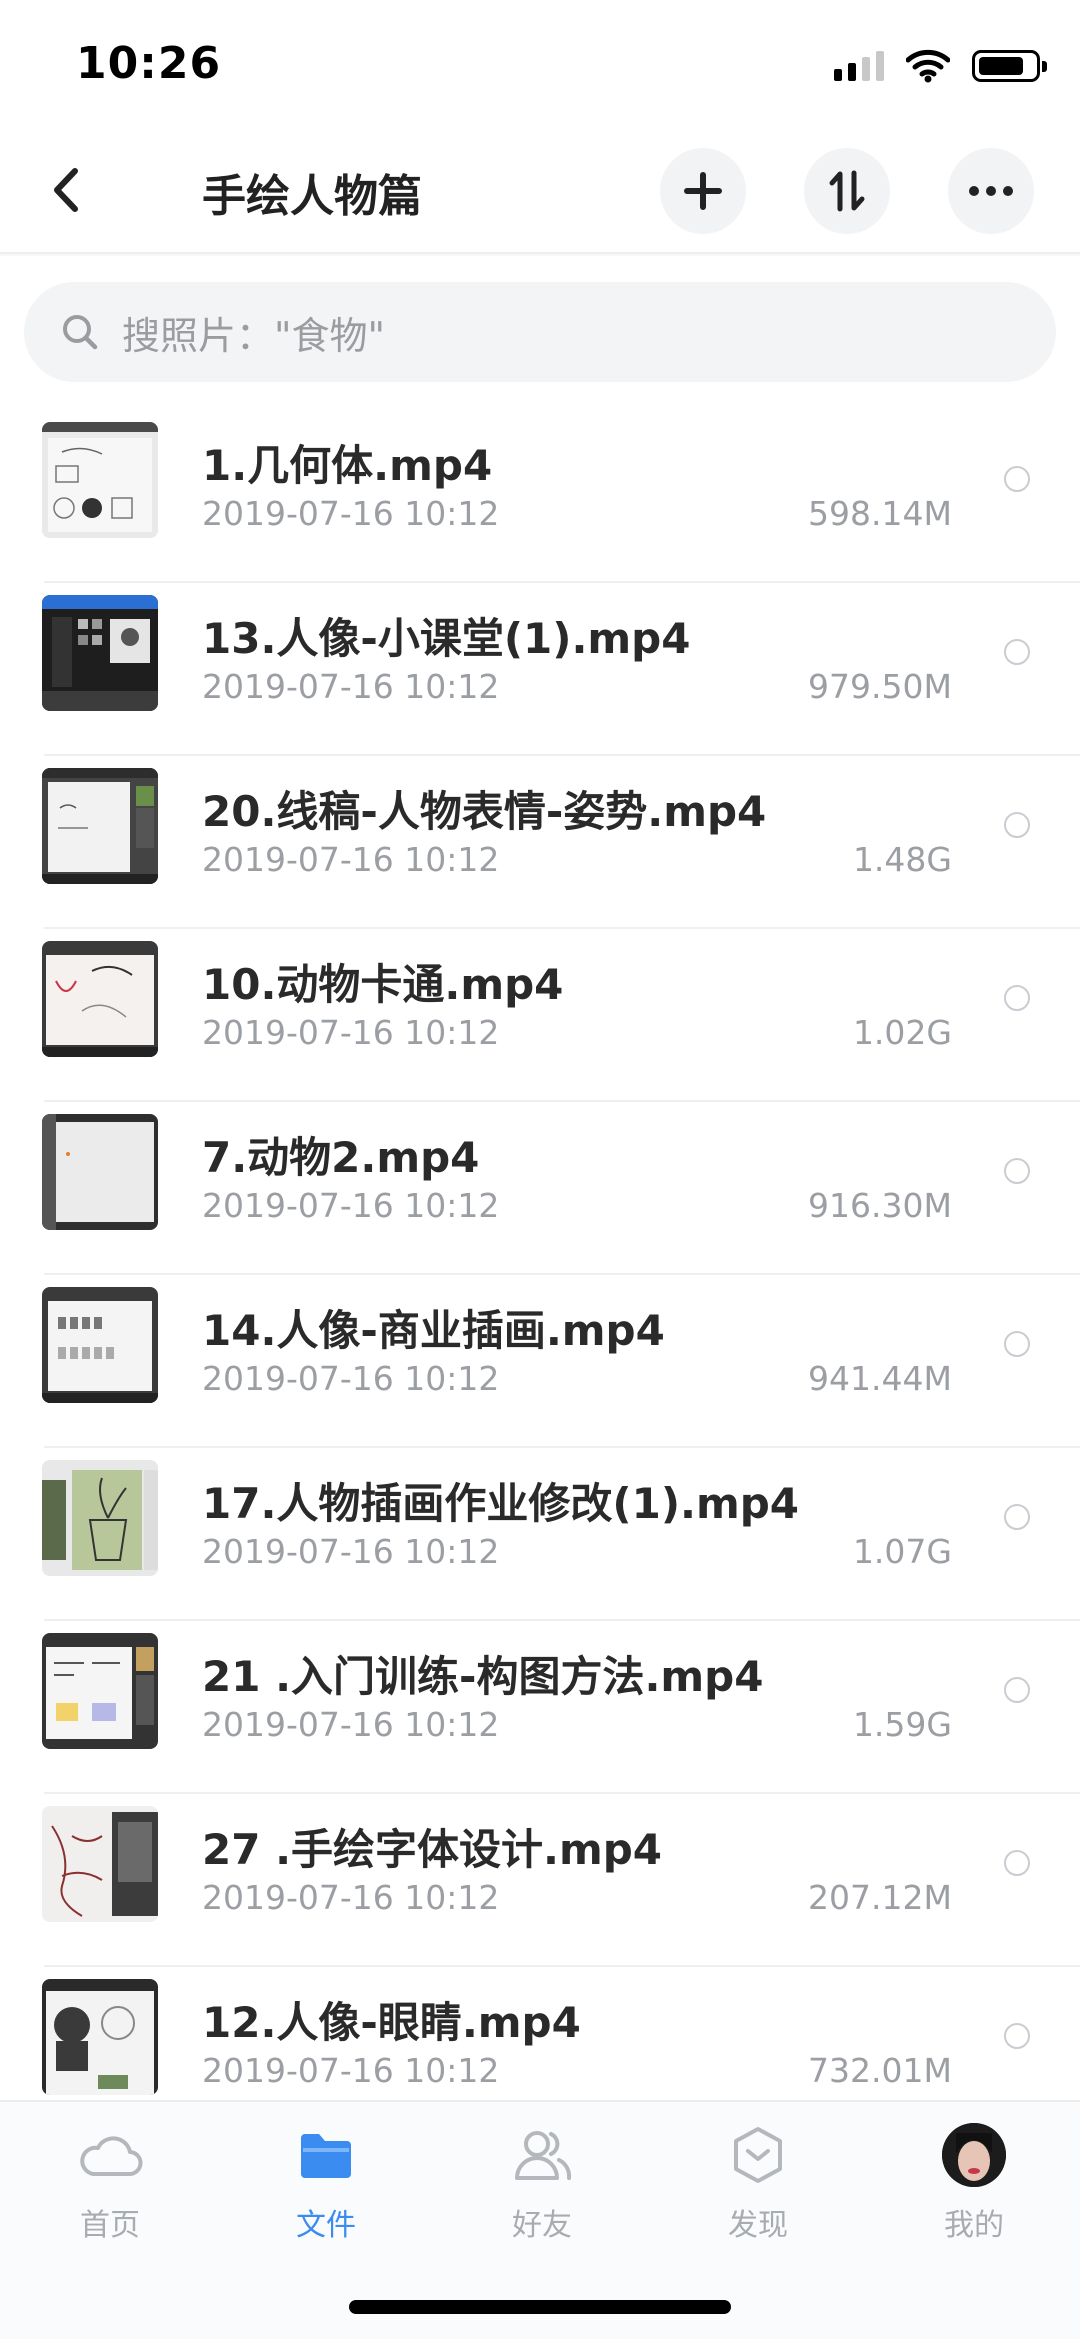 The image size is (1080, 2339). I want to click on page-title: 手绘人物篇, so click(312, 196).